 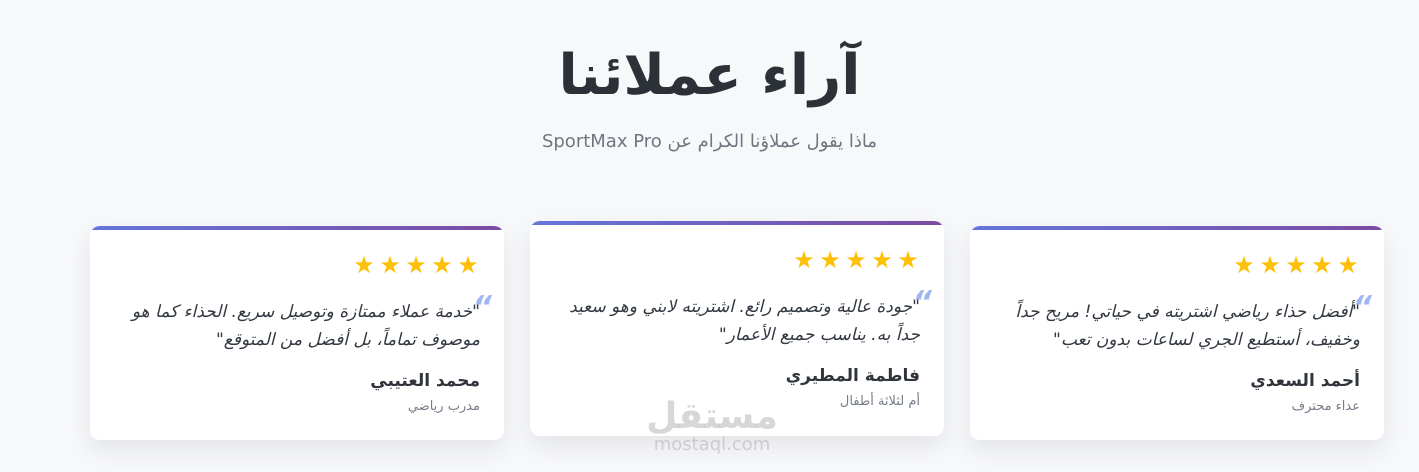 What do you see at coordinates (712, 444) in the screenshot?
I see `watermark-url: mostaql.com` at bounding box center [712, 444].